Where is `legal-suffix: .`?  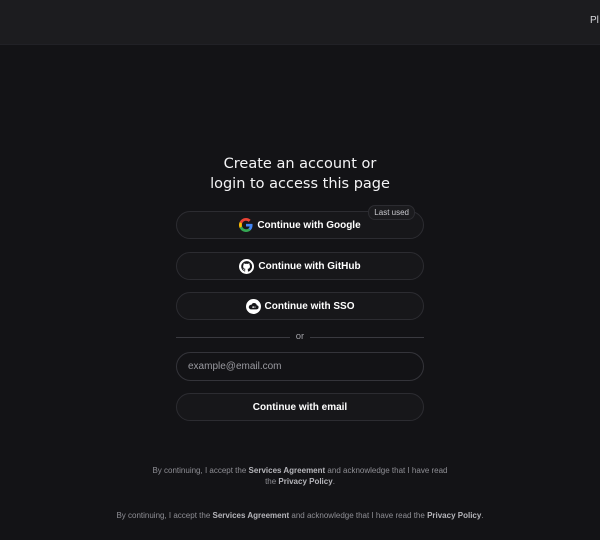
legal-suffix: . is located at coordinates (333, 481).